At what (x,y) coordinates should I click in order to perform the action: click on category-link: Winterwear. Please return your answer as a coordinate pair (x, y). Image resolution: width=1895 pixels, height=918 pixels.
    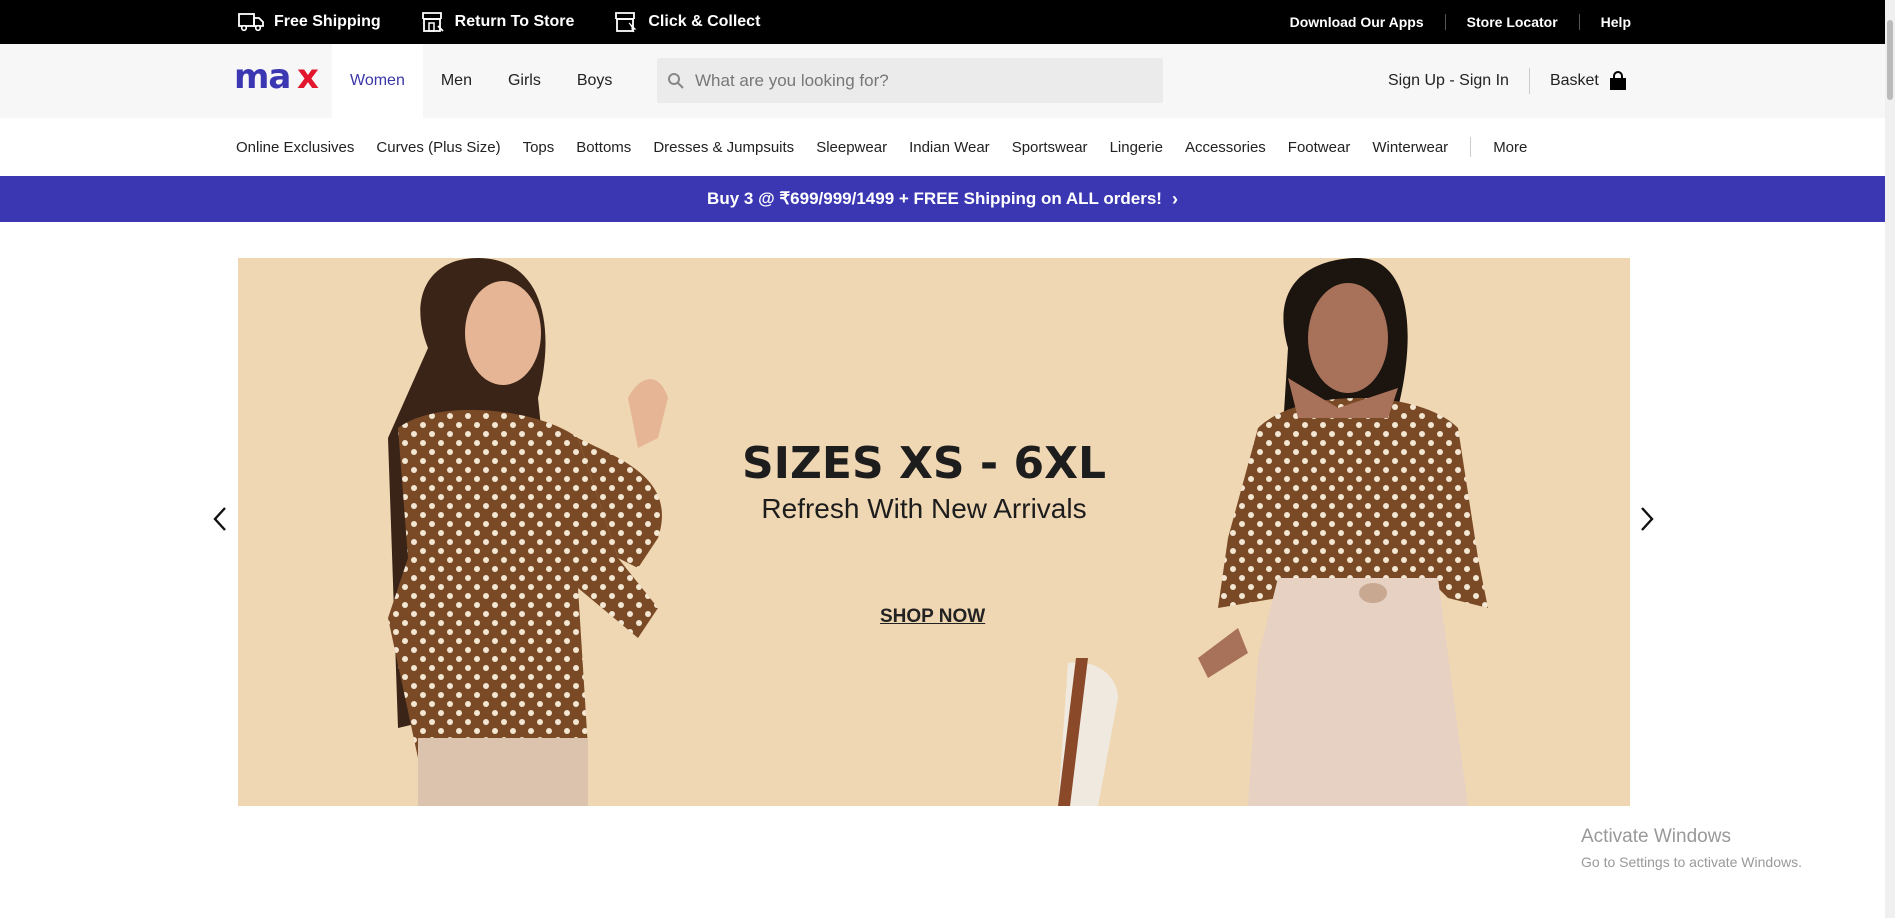
    Looking at the image, I should click on (1410, 147).